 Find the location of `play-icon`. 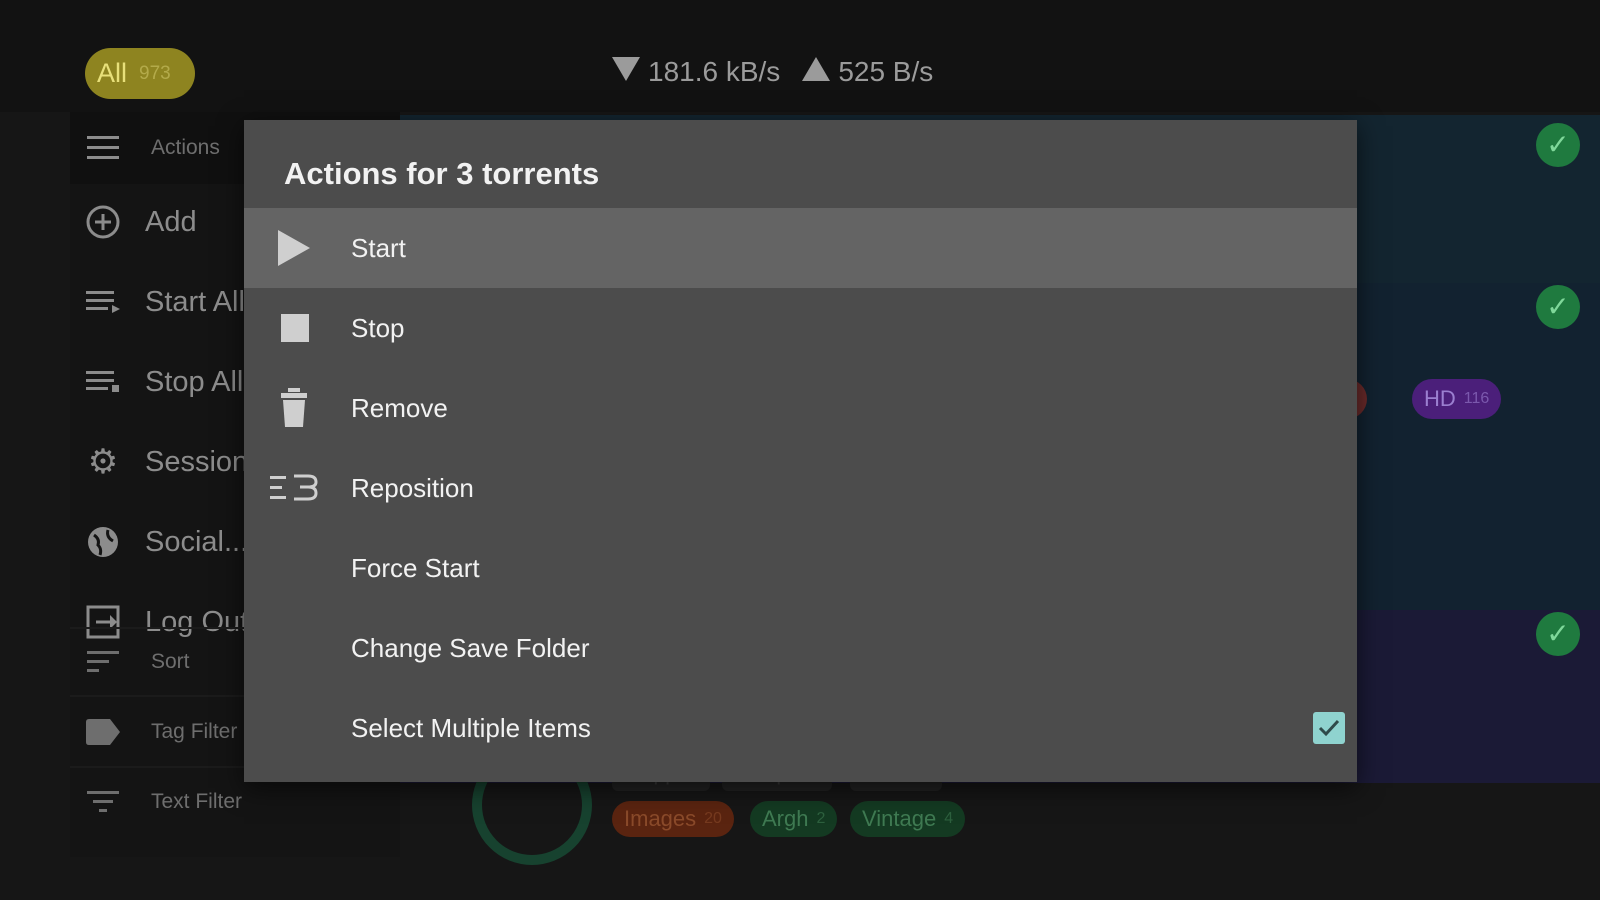

play-icon is located at coordinates (294, 248).